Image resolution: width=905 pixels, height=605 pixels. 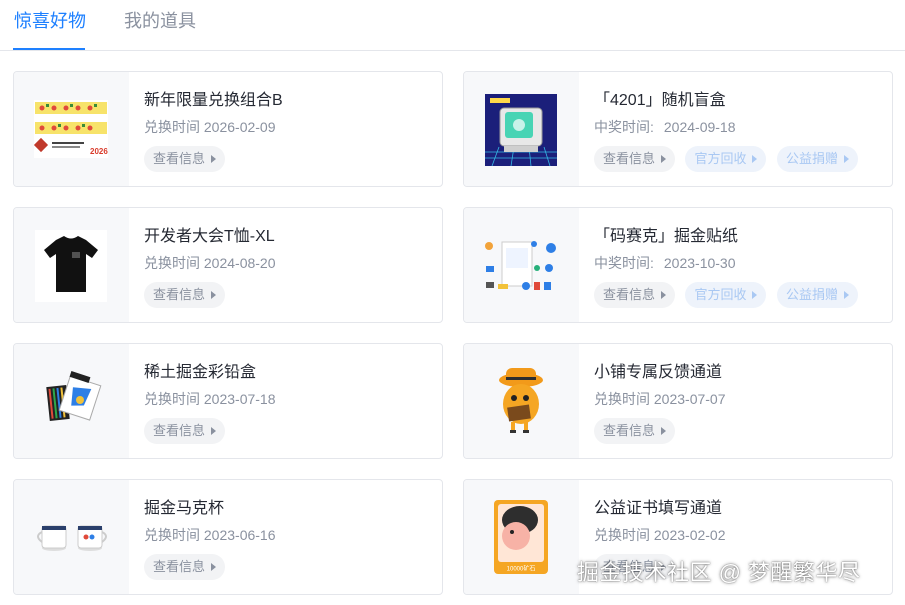 What do you see at coordinates (160, 21) in the screenshot?
I see `tab-my-props: 我的道具` at bounding box center [160, 21].